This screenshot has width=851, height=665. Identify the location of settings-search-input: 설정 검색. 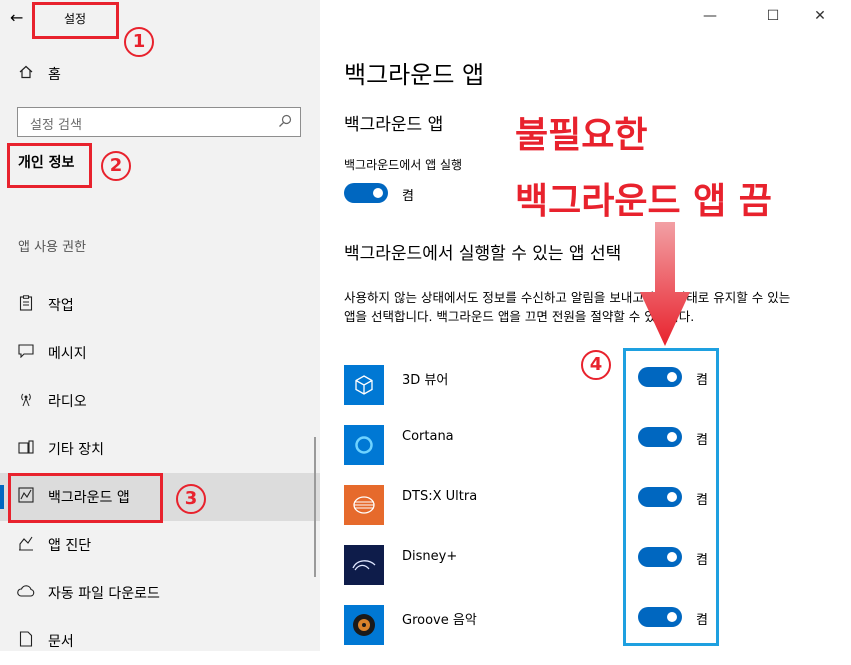
(159, 122).